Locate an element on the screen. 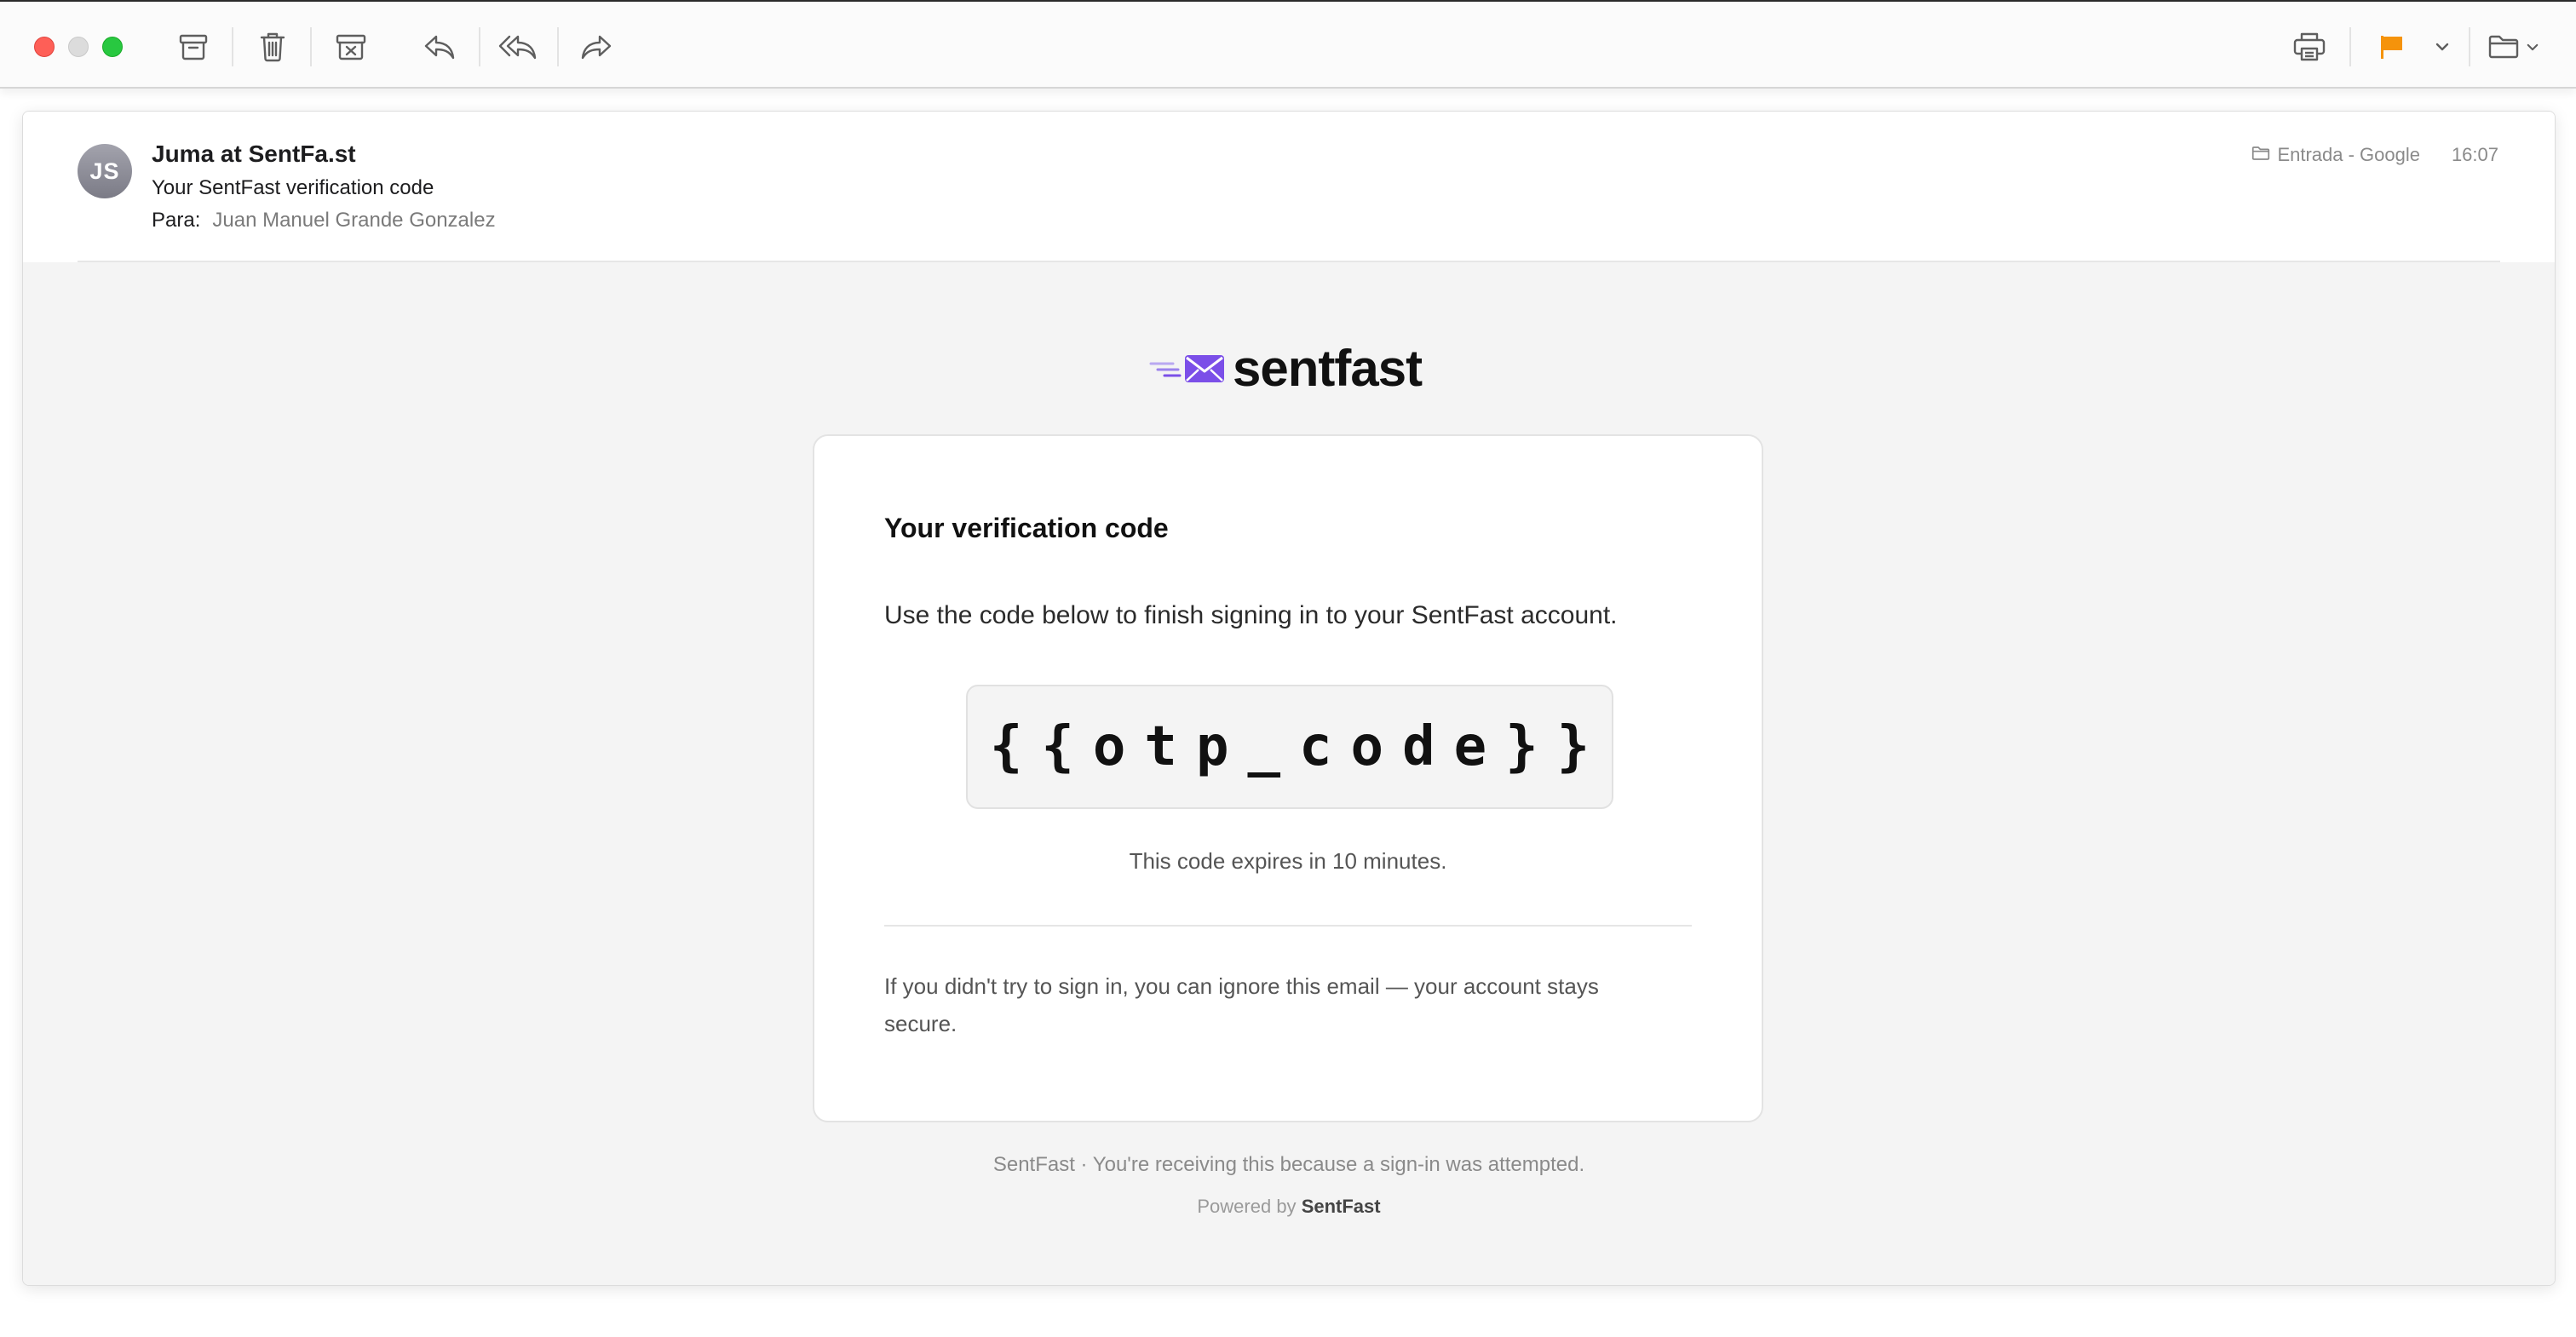 The image size is (2576, 1337). verification-code: {{otp_code}} is located at coordinates (1289, 747).